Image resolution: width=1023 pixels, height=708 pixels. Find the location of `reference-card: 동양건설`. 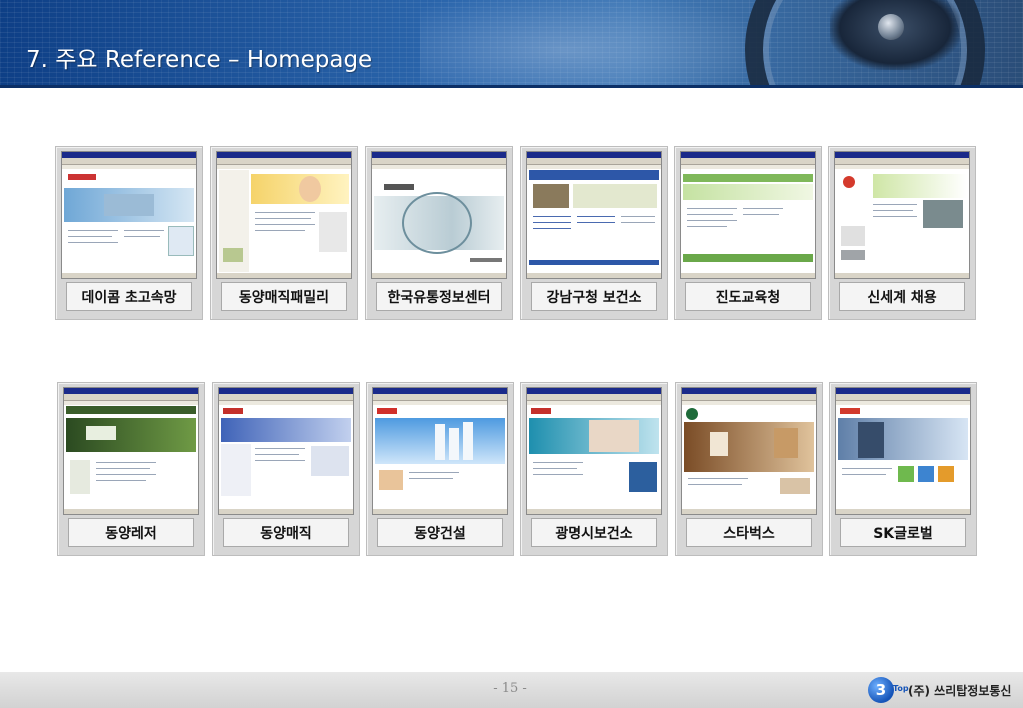

reference-card: 동양건설 is located at coordinates (440, 469).